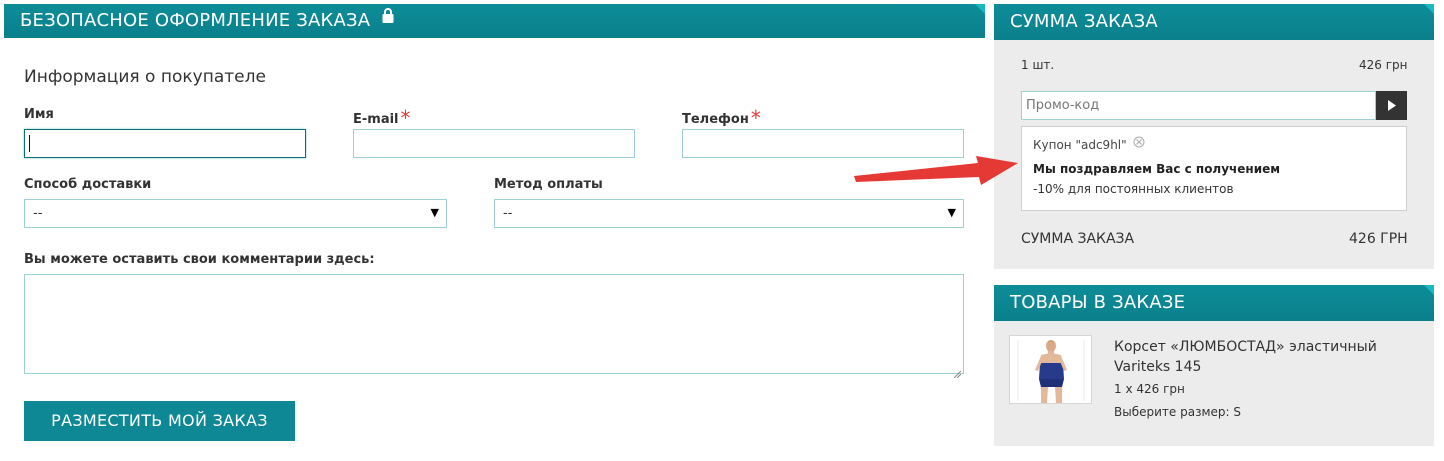  I want to click on delivery-select: -- ▼, so click(235, 213).